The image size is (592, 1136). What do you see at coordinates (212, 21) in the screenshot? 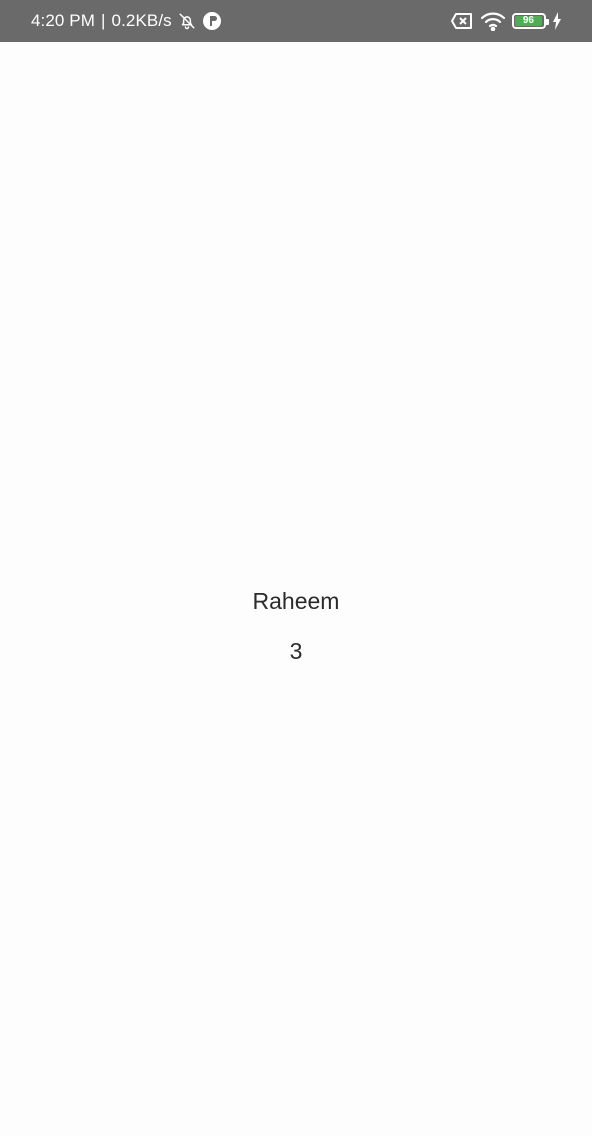
I see `app-notification-icon` at bounding box center [212, 21].